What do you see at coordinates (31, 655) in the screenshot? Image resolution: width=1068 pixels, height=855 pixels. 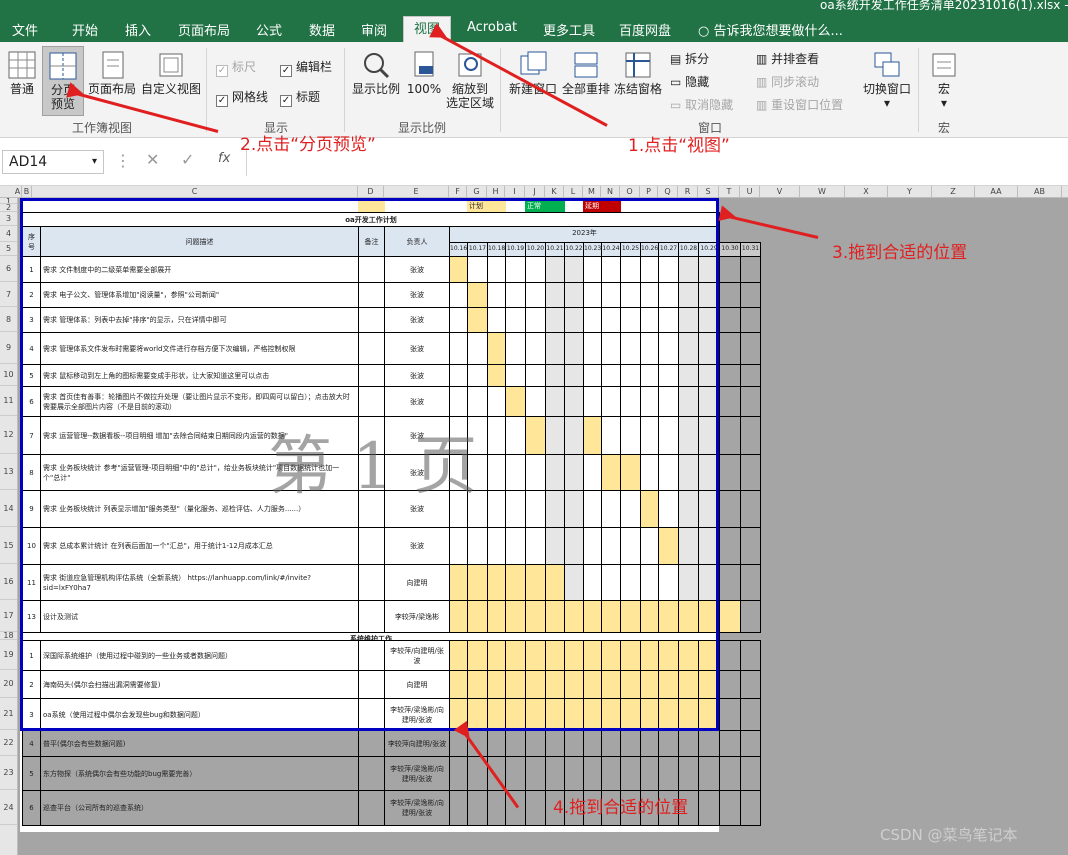 I see `maint-seq: 1` at bounding box center [31, 655].